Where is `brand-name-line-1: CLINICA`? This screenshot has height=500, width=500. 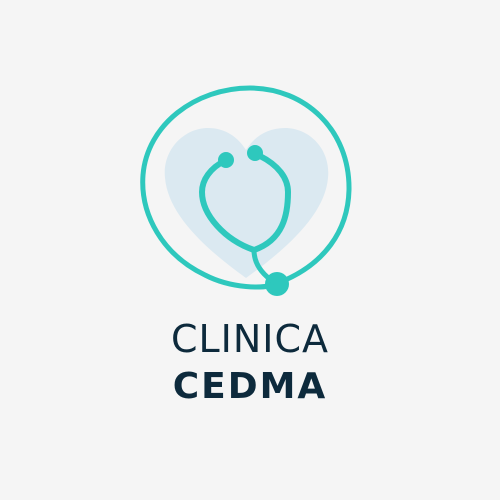
brand-name-line-1: CLINICA is located at coordinates (250, 339).